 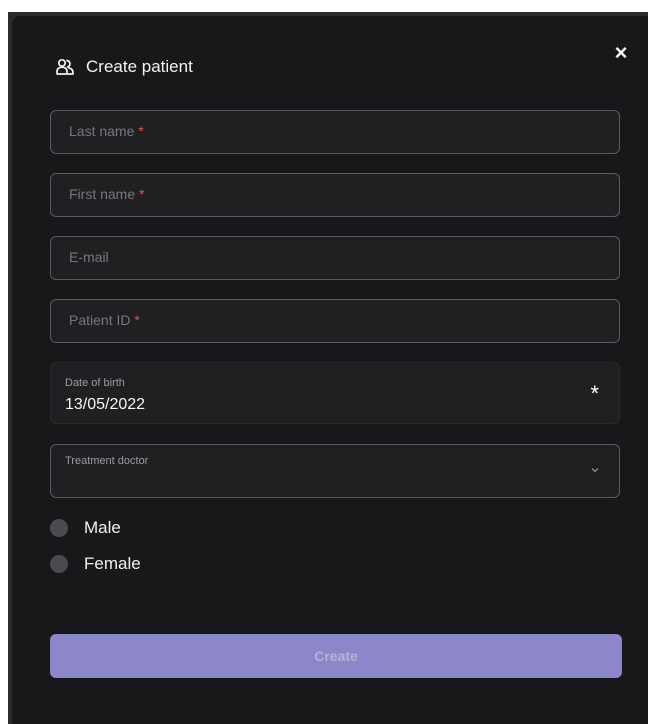 I want to click on first-name-input, so click(x=335, y=195).